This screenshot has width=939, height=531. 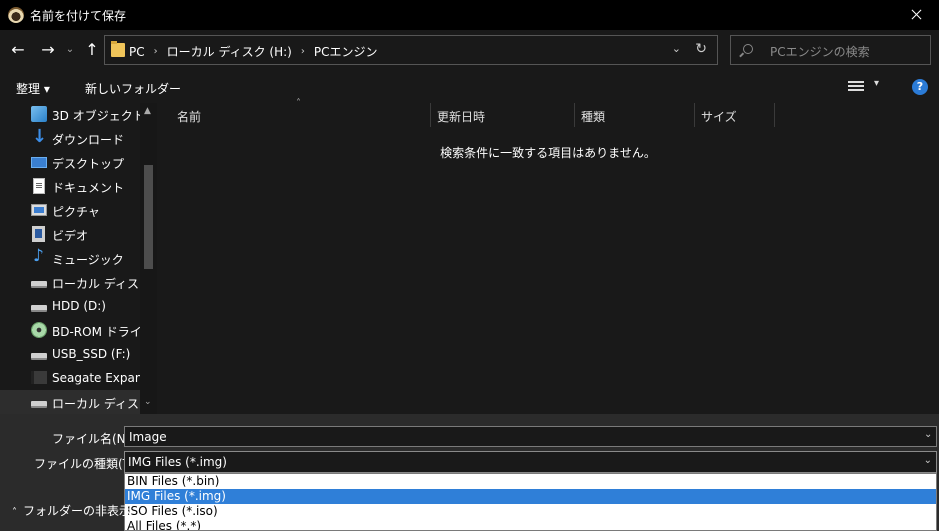 What do you see at coordinates (39, 114) in the screenshot?
I see `3d-objects-icon` at bounding box center [39, 114].